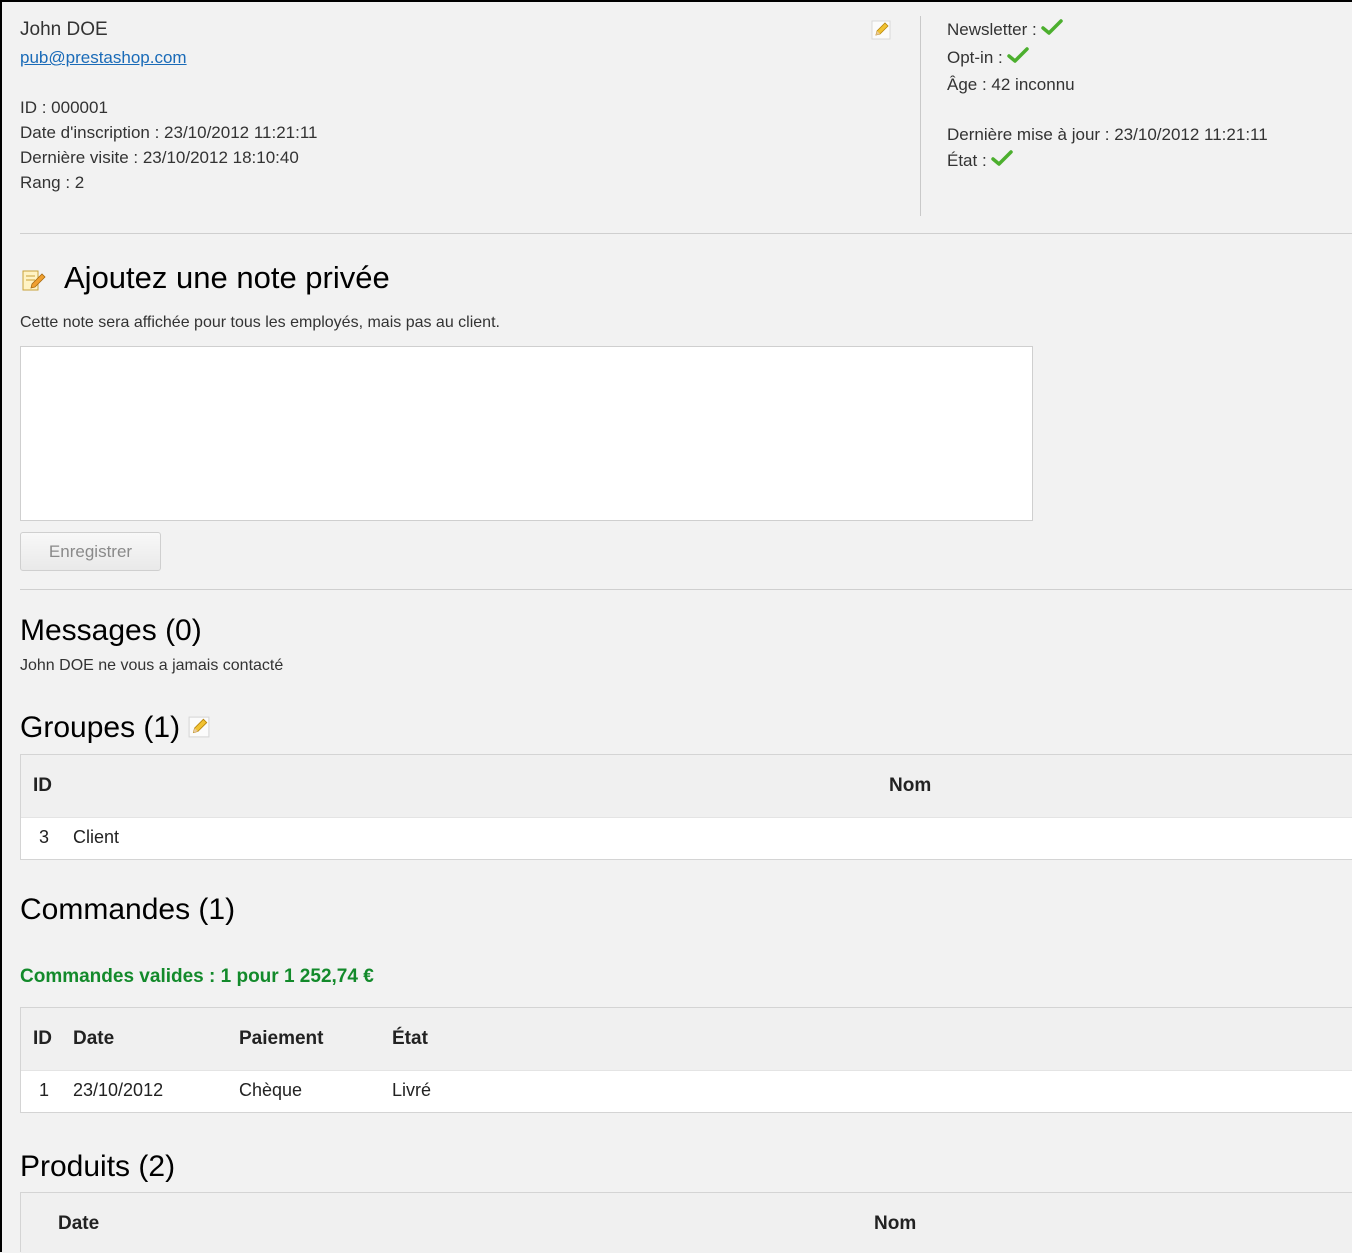 Image resolution: width=1352 pixels, height=1253 pixels. Describe the element at coordinates (44, 837) in the screenshot. I see `cell-id: 3` at that location.